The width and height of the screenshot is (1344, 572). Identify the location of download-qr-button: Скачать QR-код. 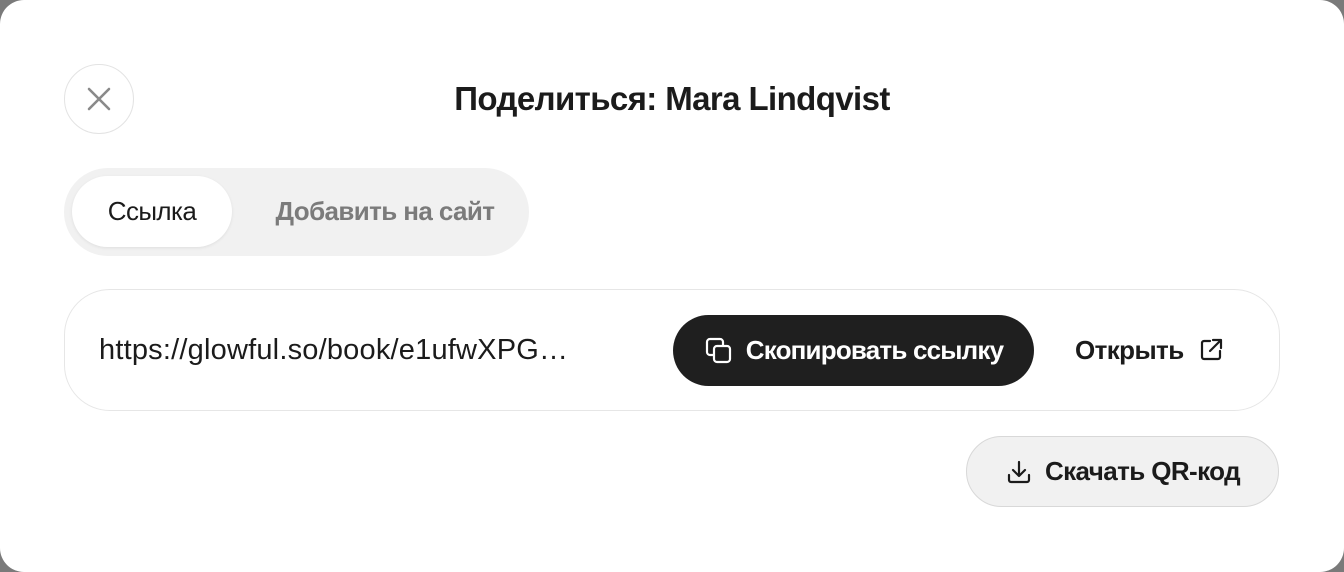
(1122, 471).